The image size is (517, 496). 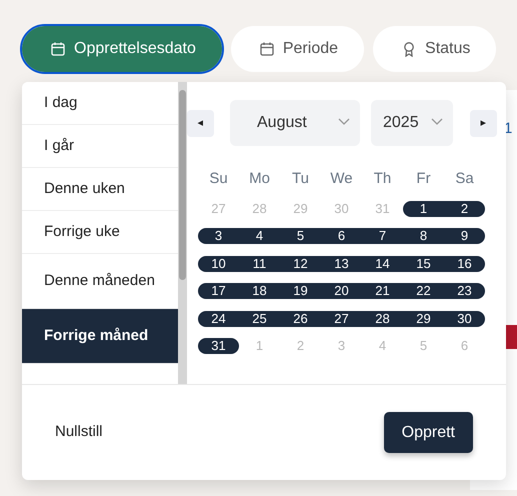 What do you see at coordinates (434, 49) in the screenshot?
I see `filter-button: Status` at bounding box center [434, 49].